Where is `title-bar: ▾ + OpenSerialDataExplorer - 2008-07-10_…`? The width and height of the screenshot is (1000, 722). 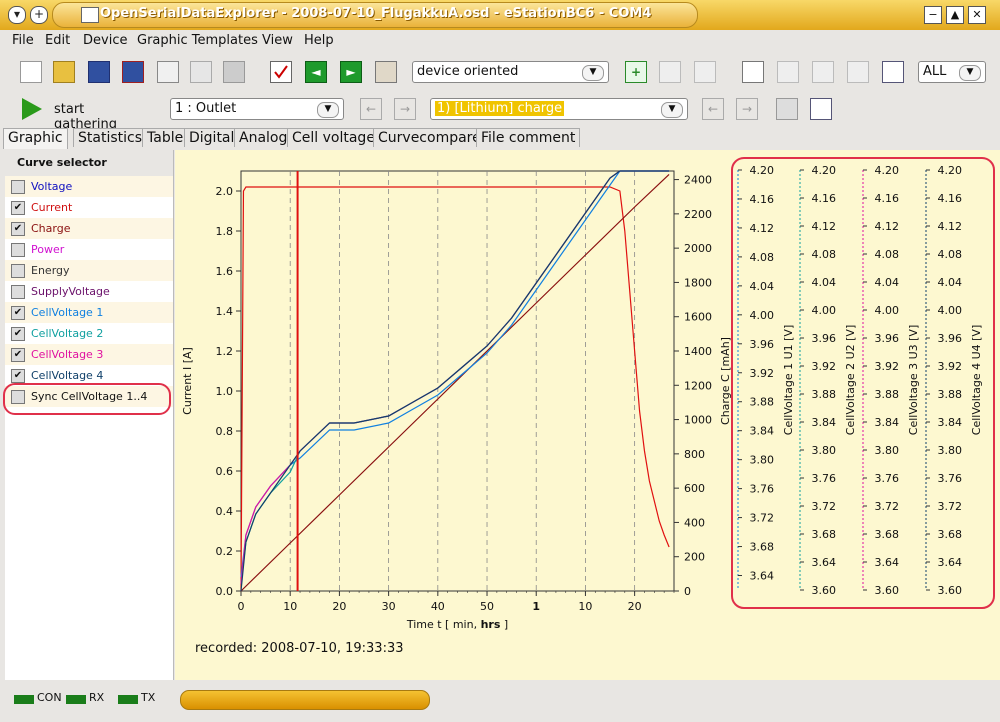 title-bar: ▾ + OpenSerialDataExplorer - 2008-07-10_… is located at coordinates (500, 15).